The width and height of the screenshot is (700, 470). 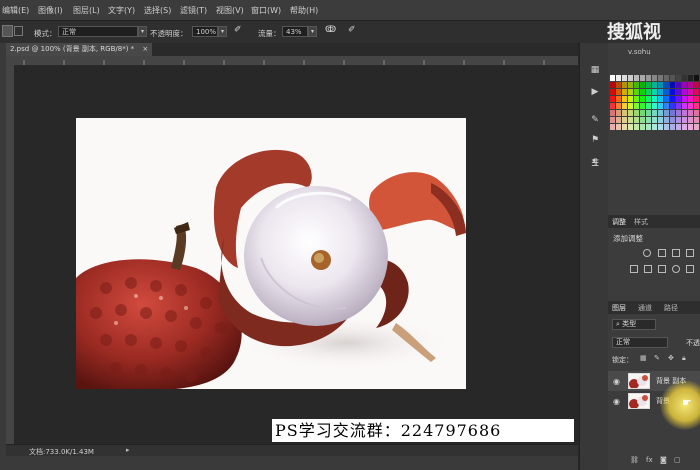 I want to click on curves-icon, so click(x=676, y=253).